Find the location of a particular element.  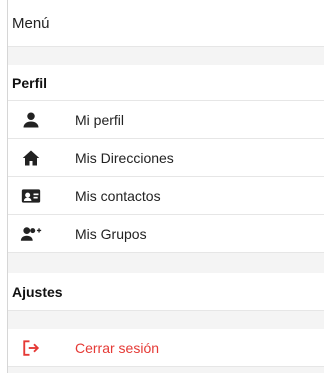

menu-item-mi-perfil: Mi perfil is located at coordinates (166, 120).